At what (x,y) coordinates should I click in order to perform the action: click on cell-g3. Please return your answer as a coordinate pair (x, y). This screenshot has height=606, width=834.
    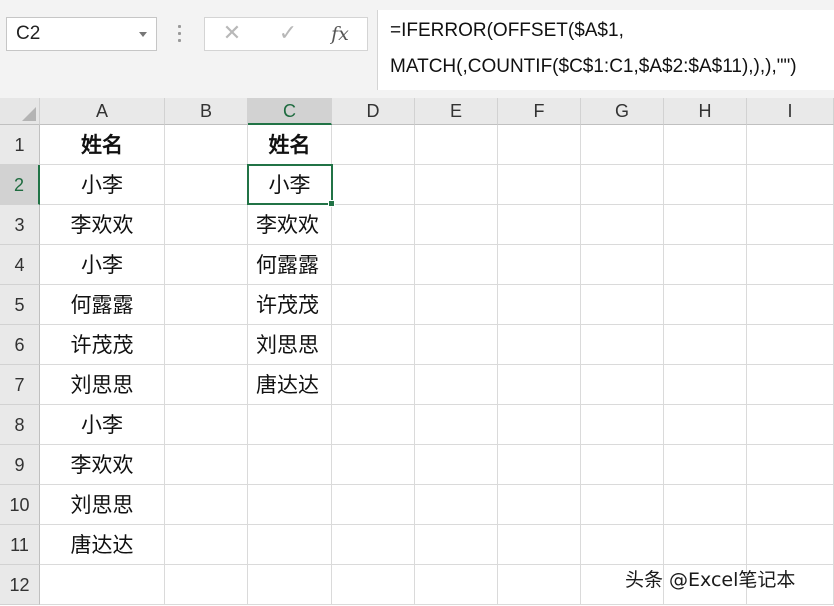
    Looking at the image, I should click on (622, 225).